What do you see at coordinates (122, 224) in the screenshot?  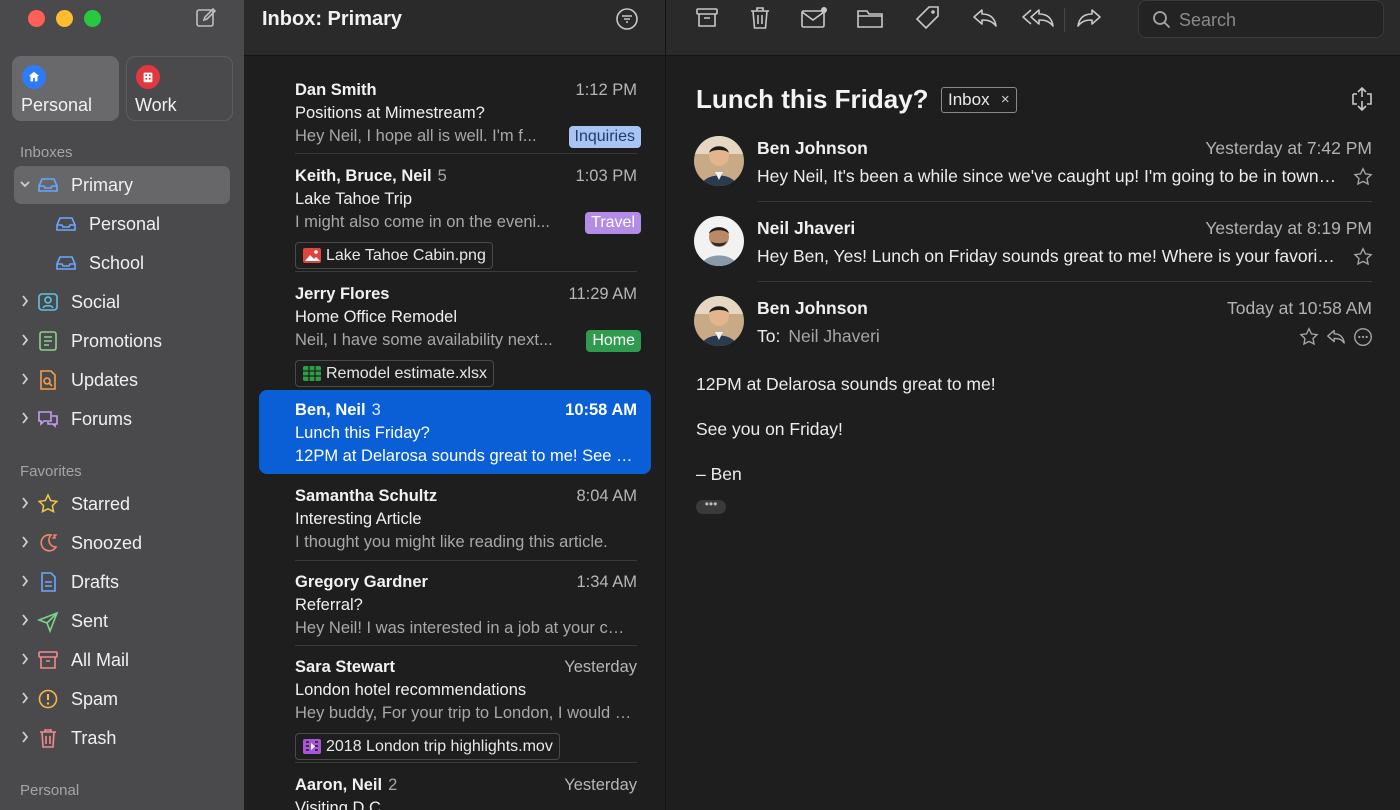 I see `sidebar-item-personal: Personal` at bounding box center [122, 224].